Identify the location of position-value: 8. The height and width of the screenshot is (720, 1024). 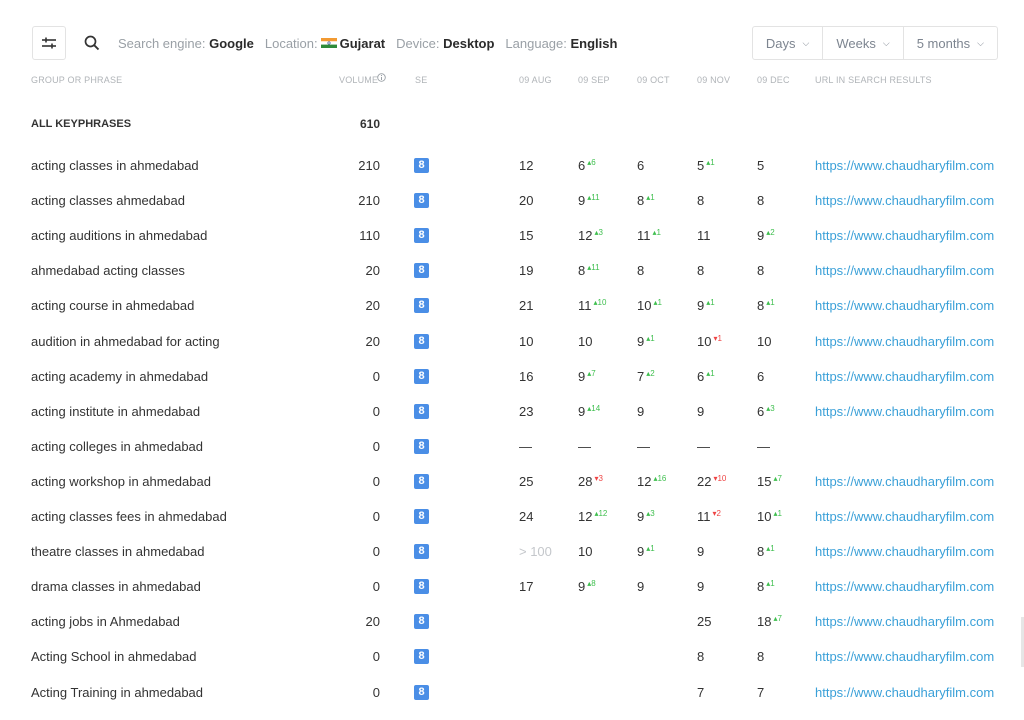
(641, 201).